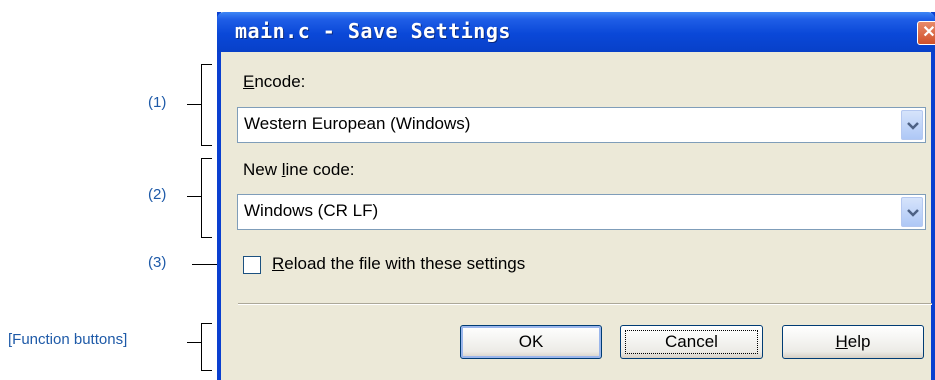 Image resolution: width=935 pixels, height=380 pixels. Describe the element at coordinates (206, 198) in the screenshot. I see `annotation-2-bracket` at that location.